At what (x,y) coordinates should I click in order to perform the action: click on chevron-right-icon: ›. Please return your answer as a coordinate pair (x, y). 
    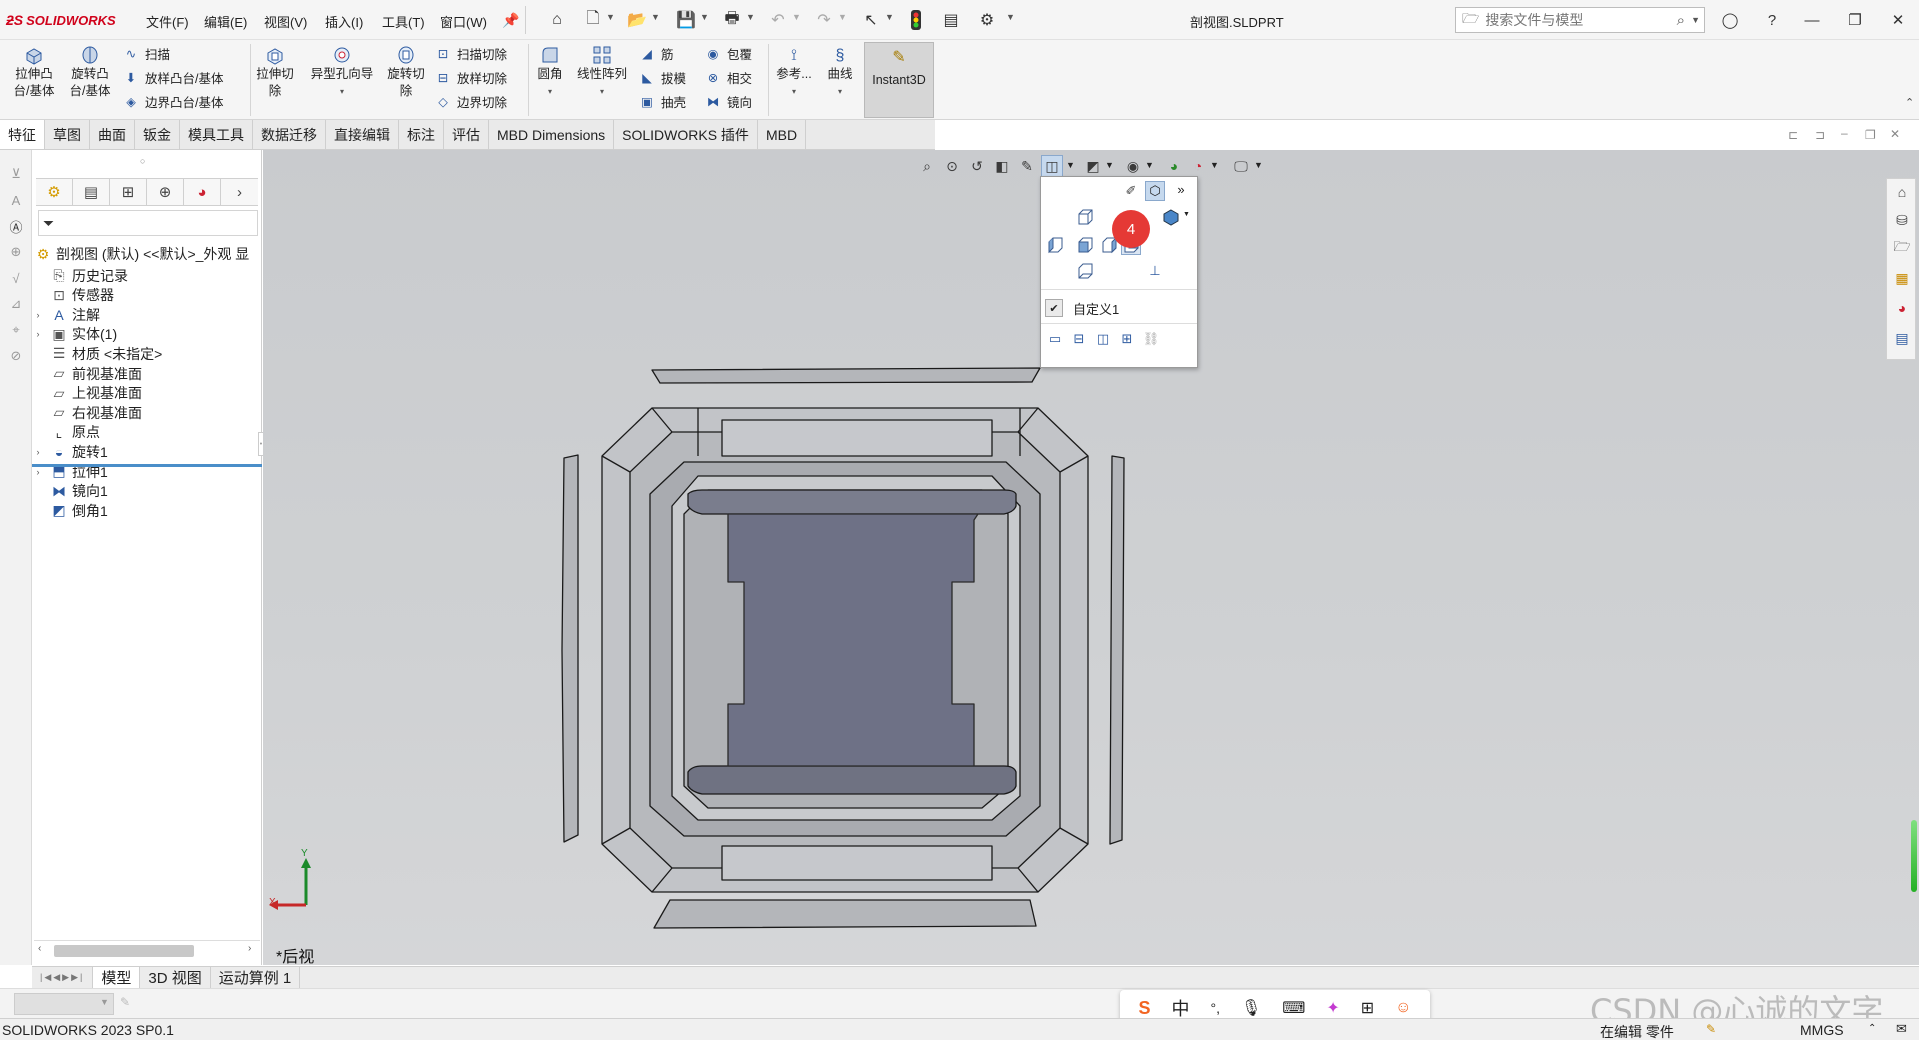
    Looking at the image, I should click on (239, 192).